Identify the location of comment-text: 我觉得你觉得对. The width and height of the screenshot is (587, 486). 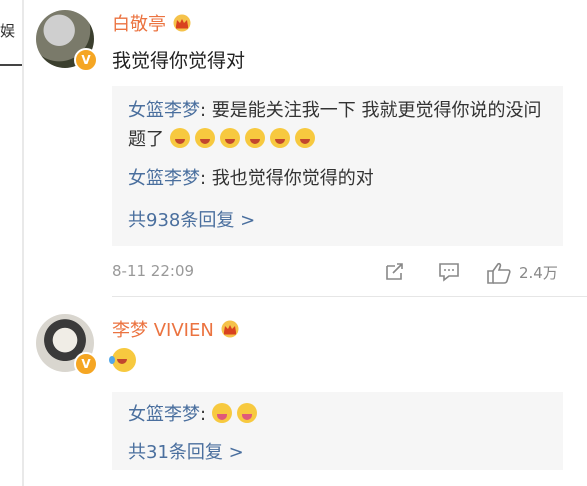
(179, 61).